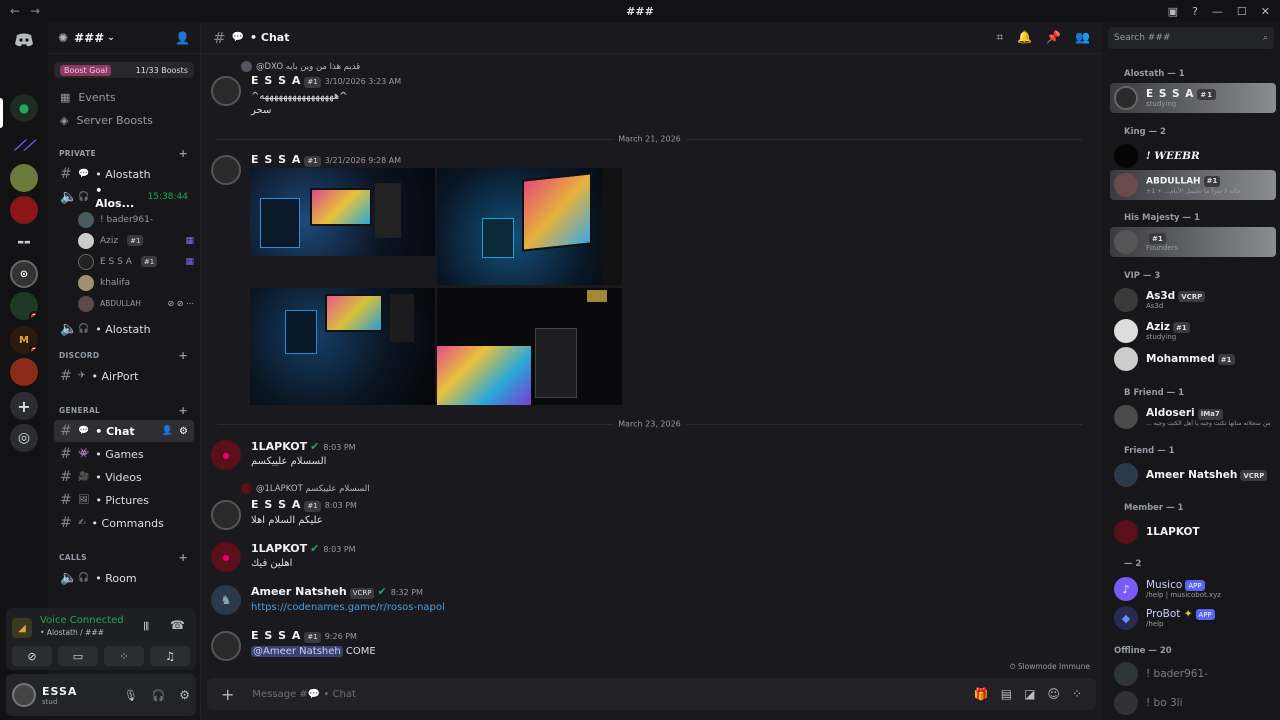  Describe the element at coordinates (305, 488) in the screenshot. I see `reply-preview: @1LAPKOT السسلام علييكسم` at that location.